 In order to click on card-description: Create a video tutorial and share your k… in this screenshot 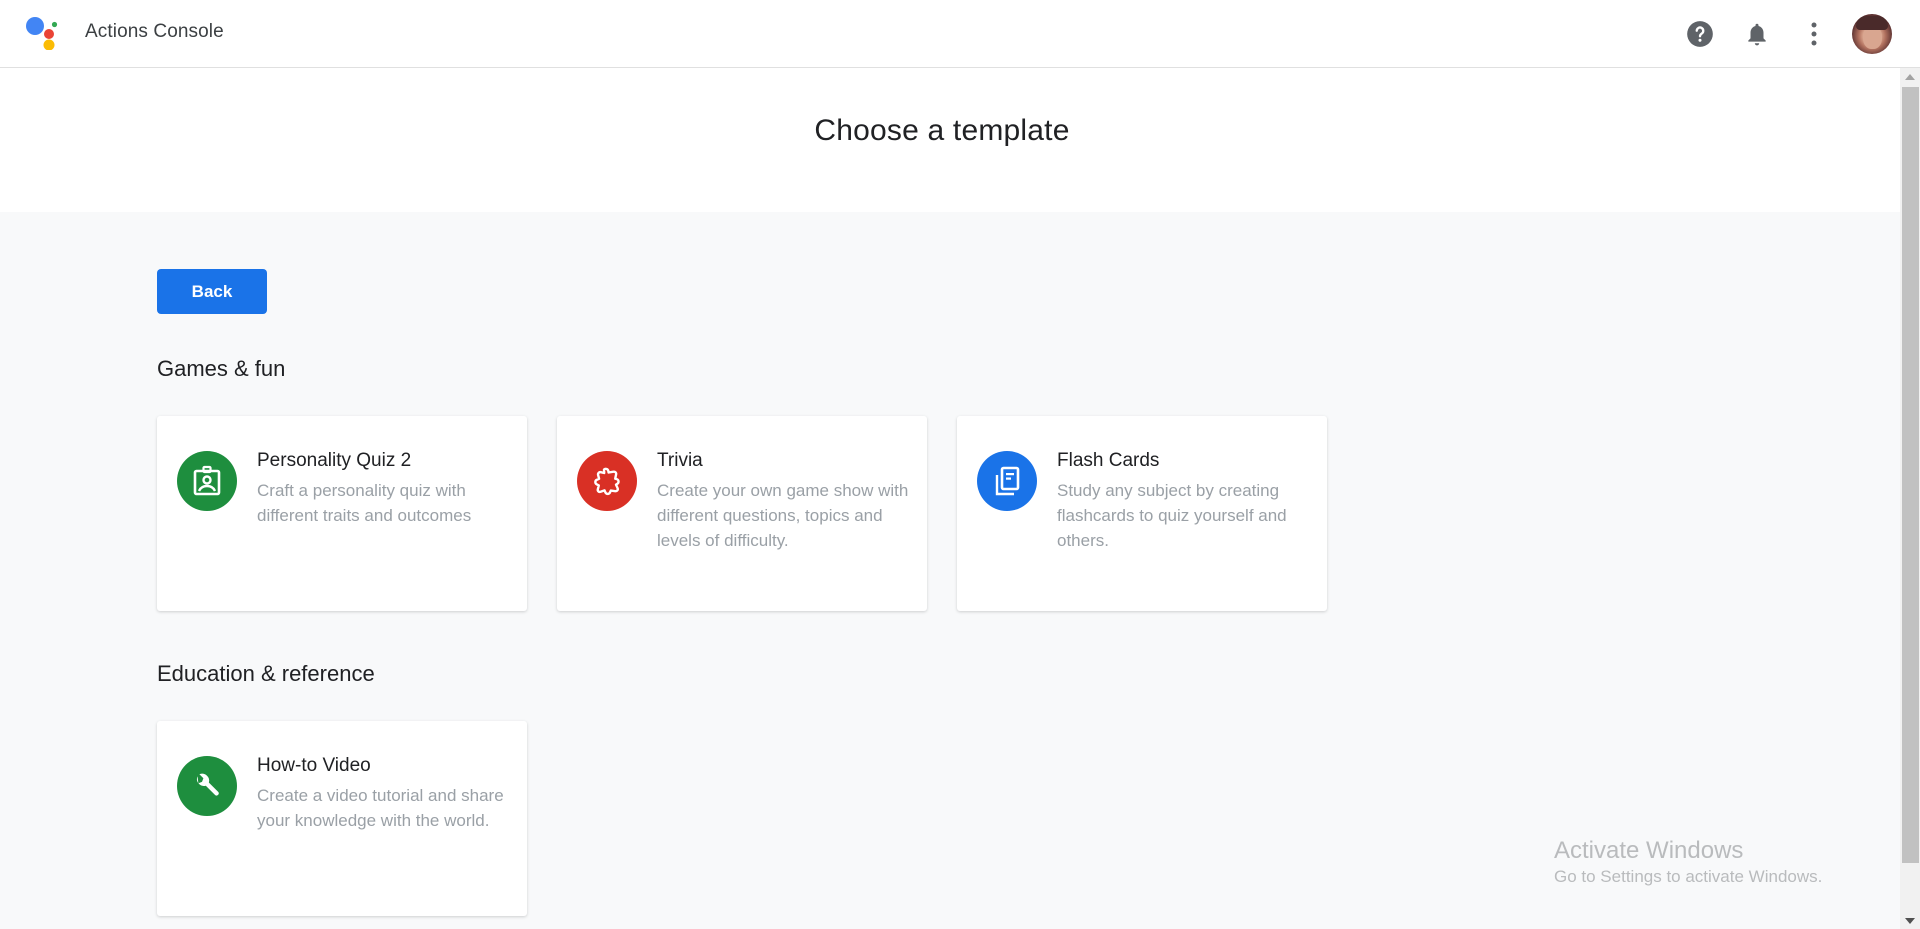, I will do `click(380, 808)`.